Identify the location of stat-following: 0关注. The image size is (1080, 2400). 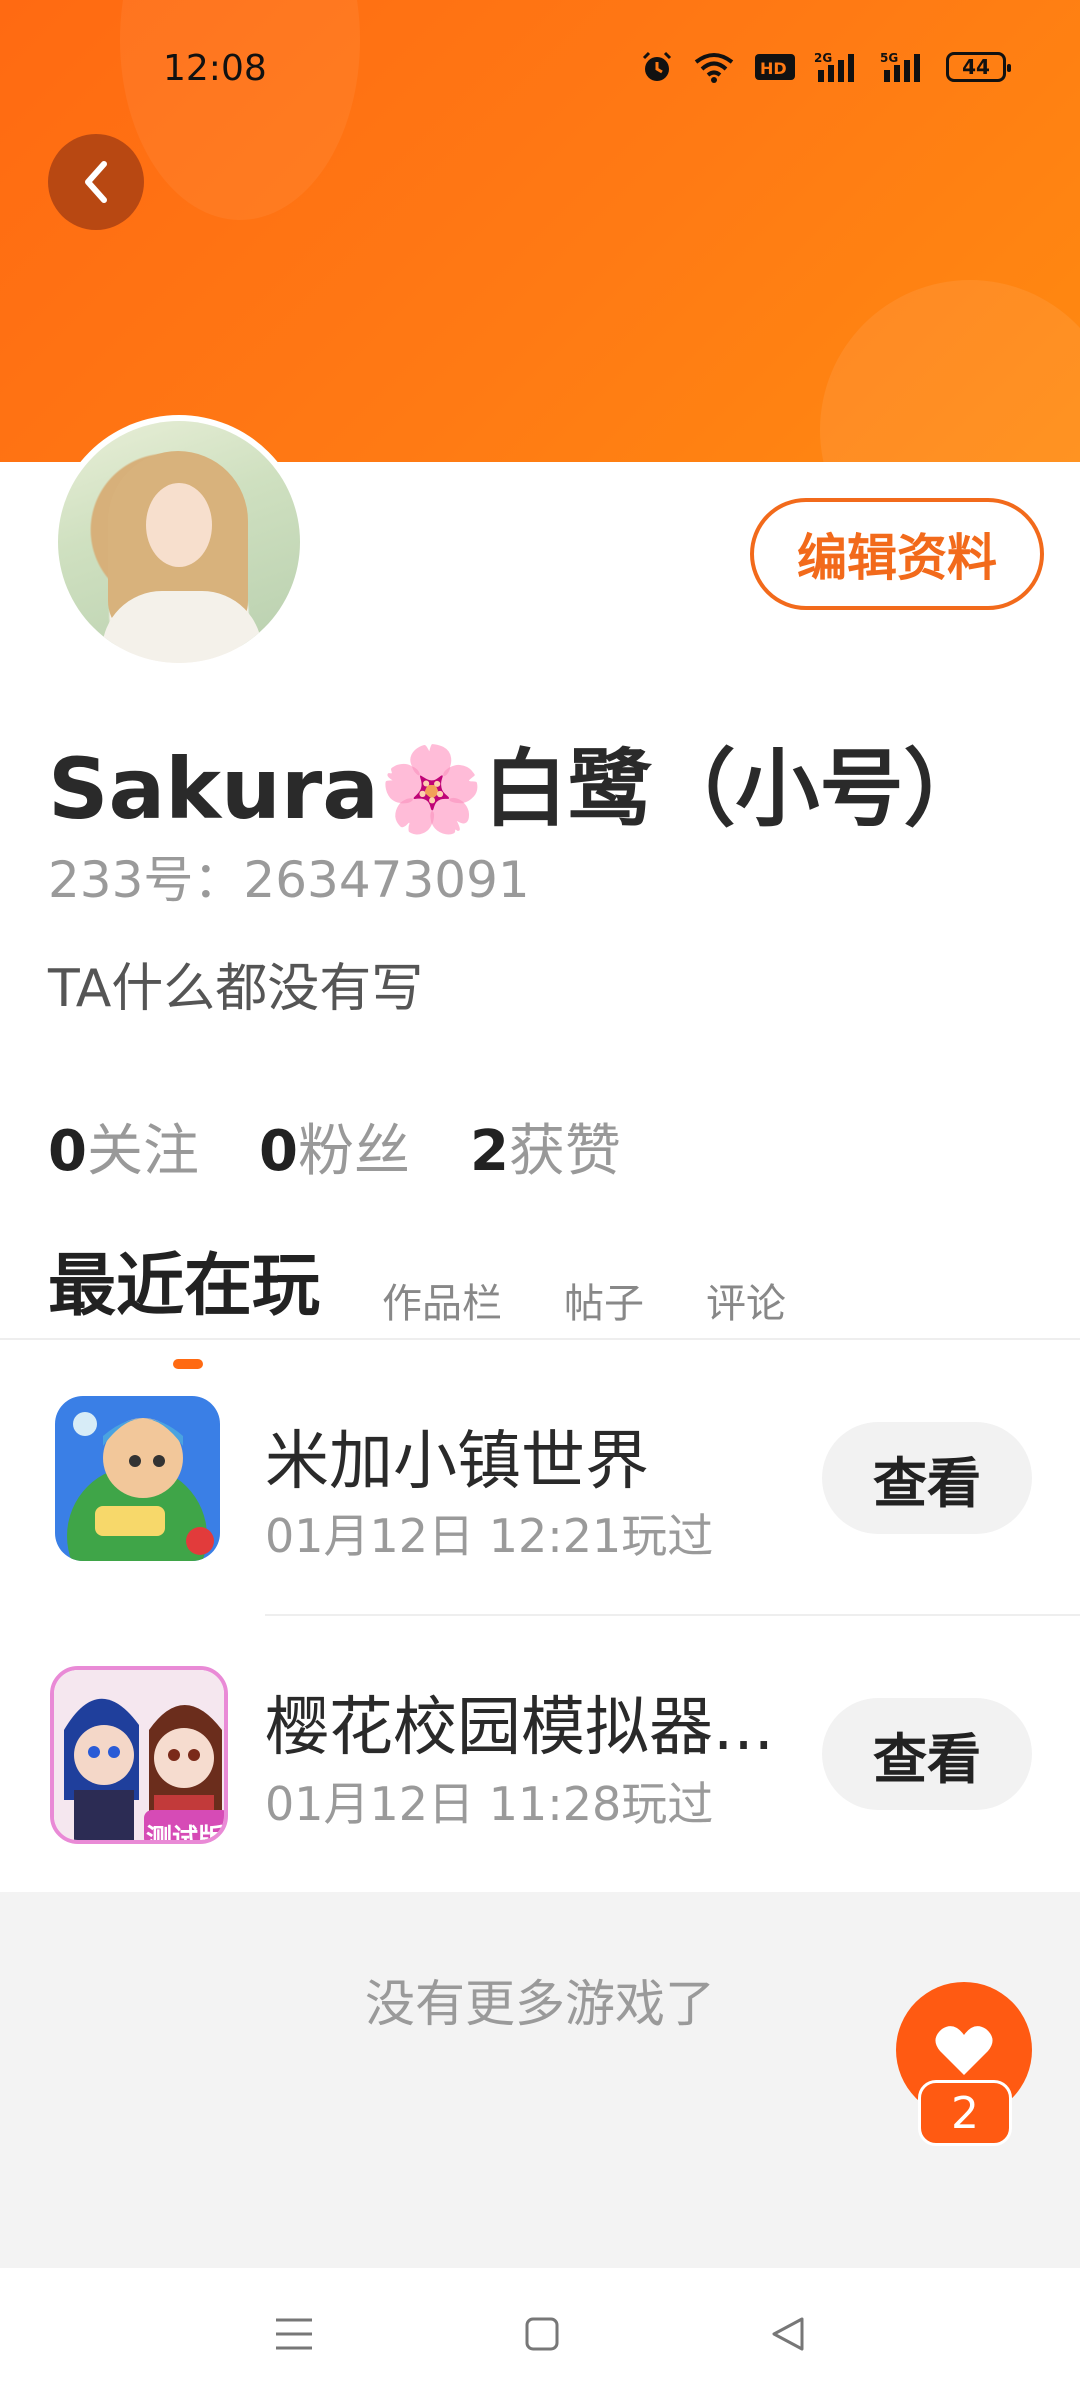
(123, 1146).